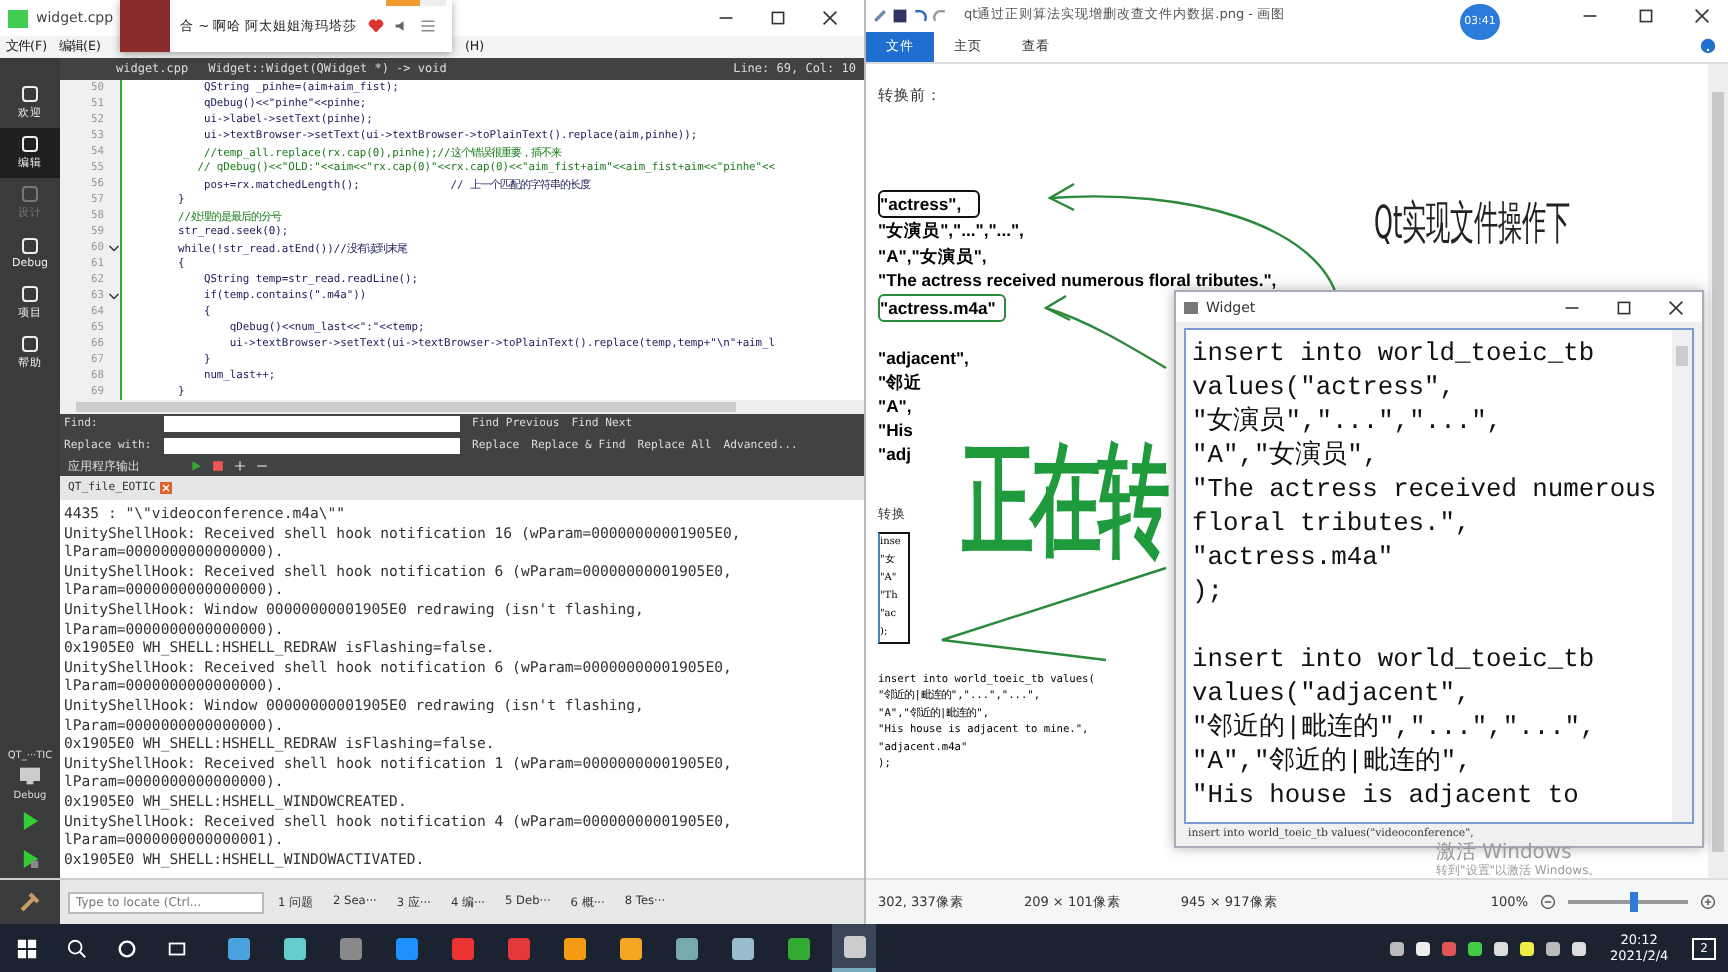  What do you see at coordinates (900, 15) in the screenshot?
I see `save-icon` at bounding box center [900, 15].